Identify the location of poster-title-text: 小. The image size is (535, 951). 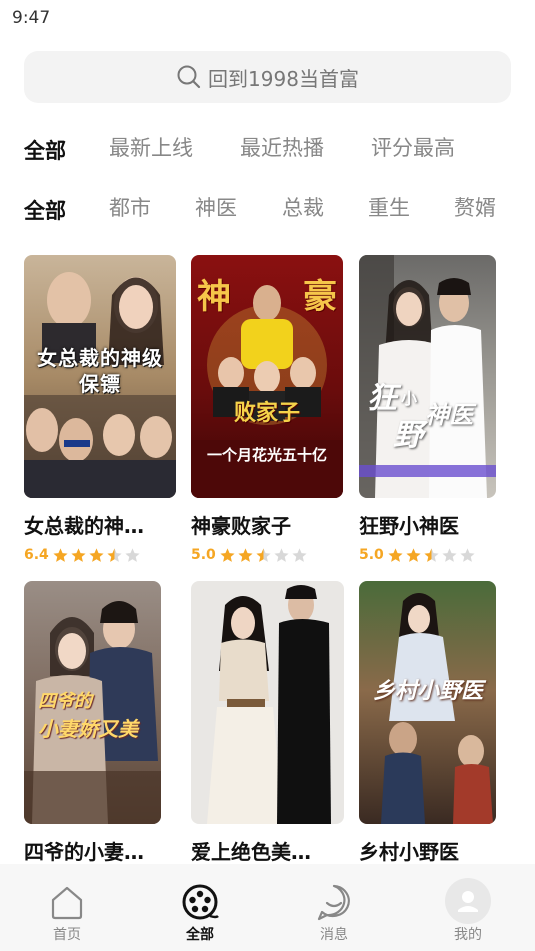
(409, 398).